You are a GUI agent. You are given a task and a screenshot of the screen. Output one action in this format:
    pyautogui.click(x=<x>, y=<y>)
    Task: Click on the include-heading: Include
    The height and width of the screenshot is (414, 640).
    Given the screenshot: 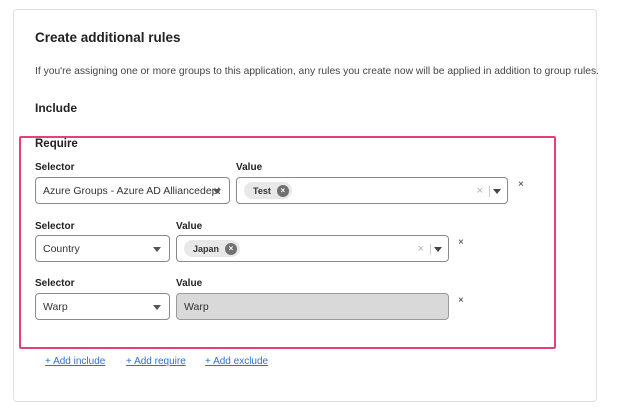 What is the action you would take?
    pyautogui.click(x=56, y=108)
    